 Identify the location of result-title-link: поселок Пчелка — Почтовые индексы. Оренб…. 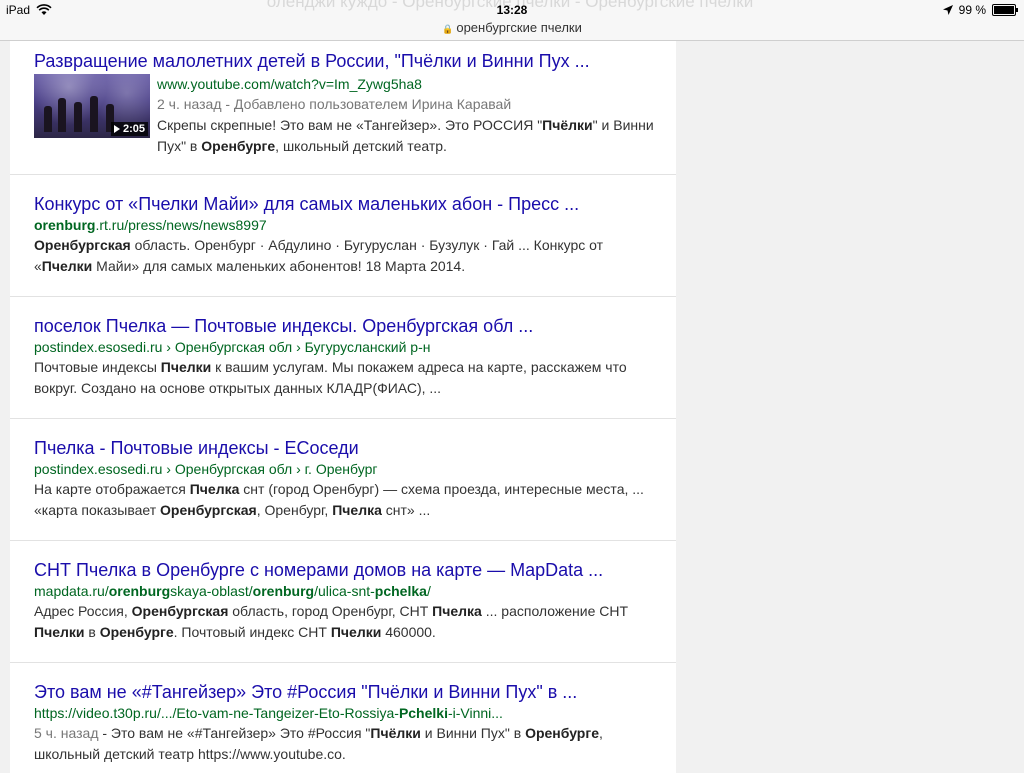
(345, 326).